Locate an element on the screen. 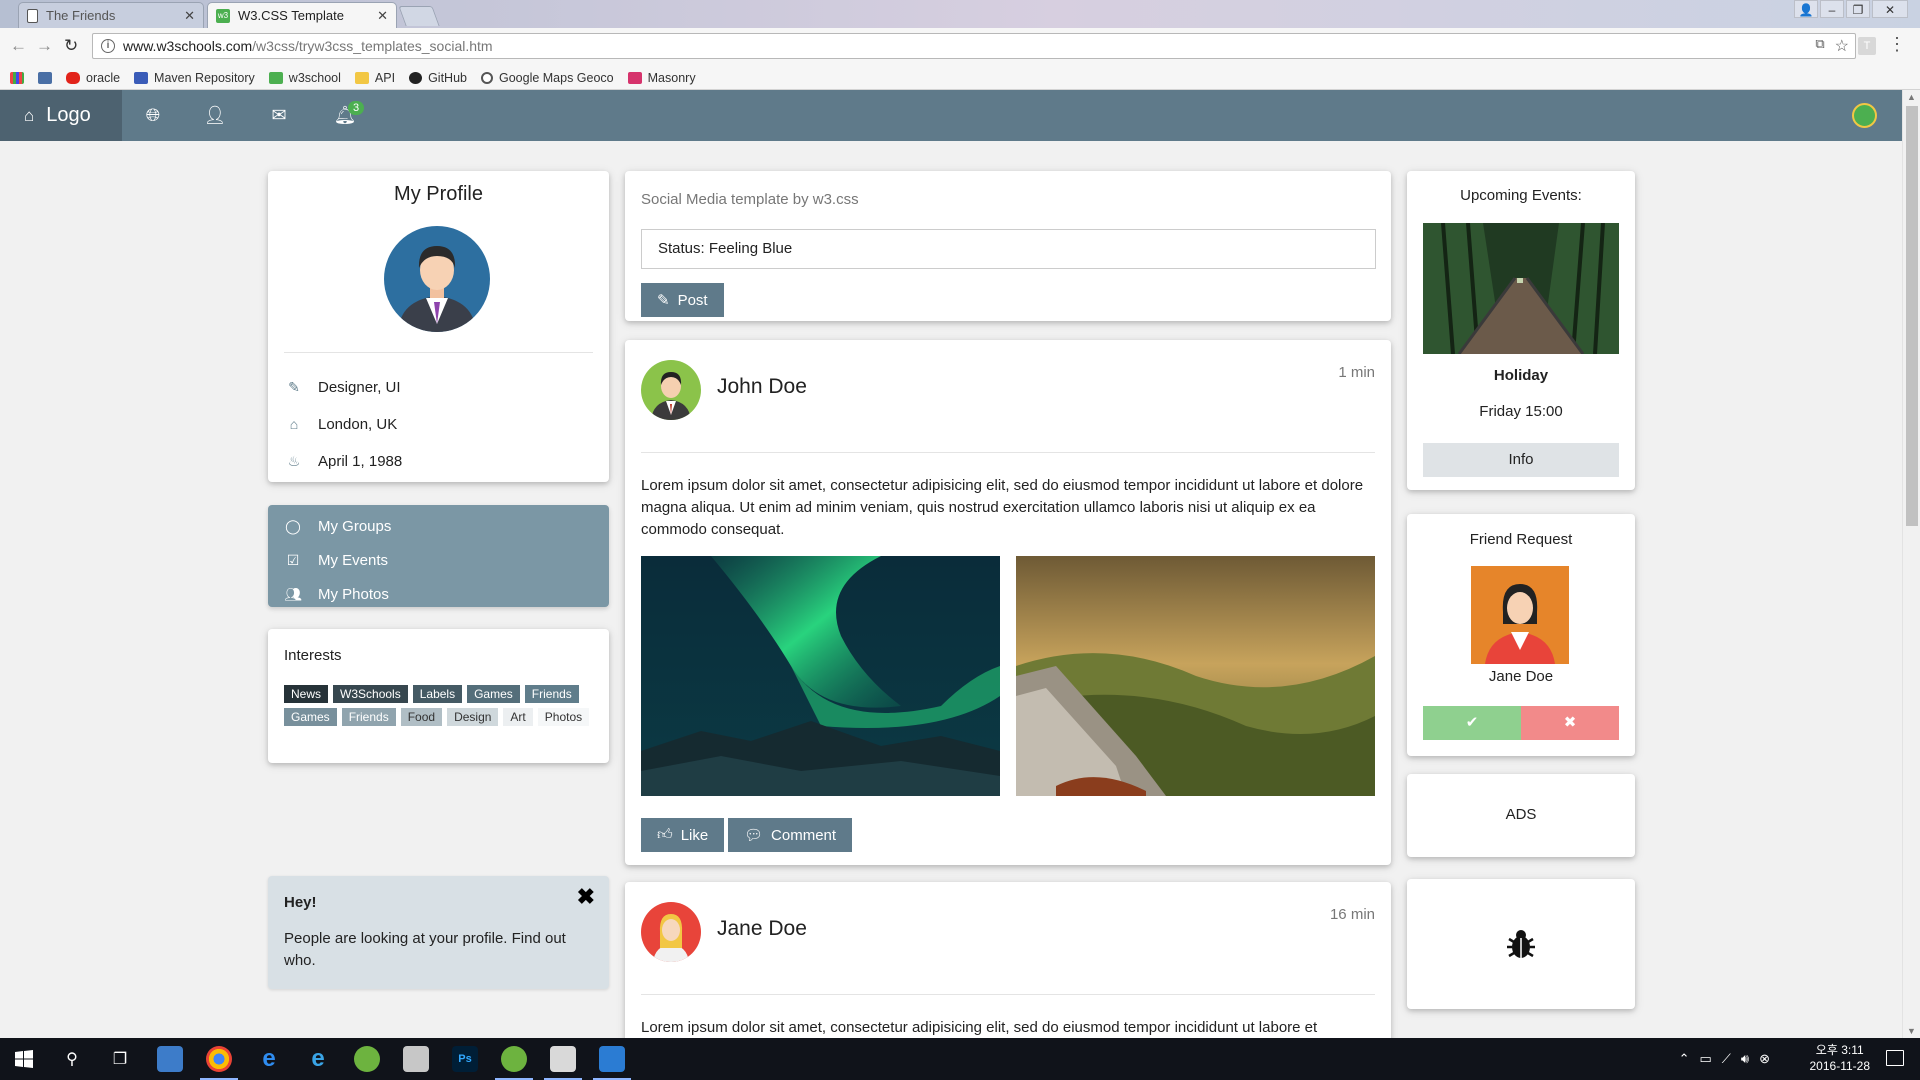  event-info-button: Info is located at coordinates (1521, 460).